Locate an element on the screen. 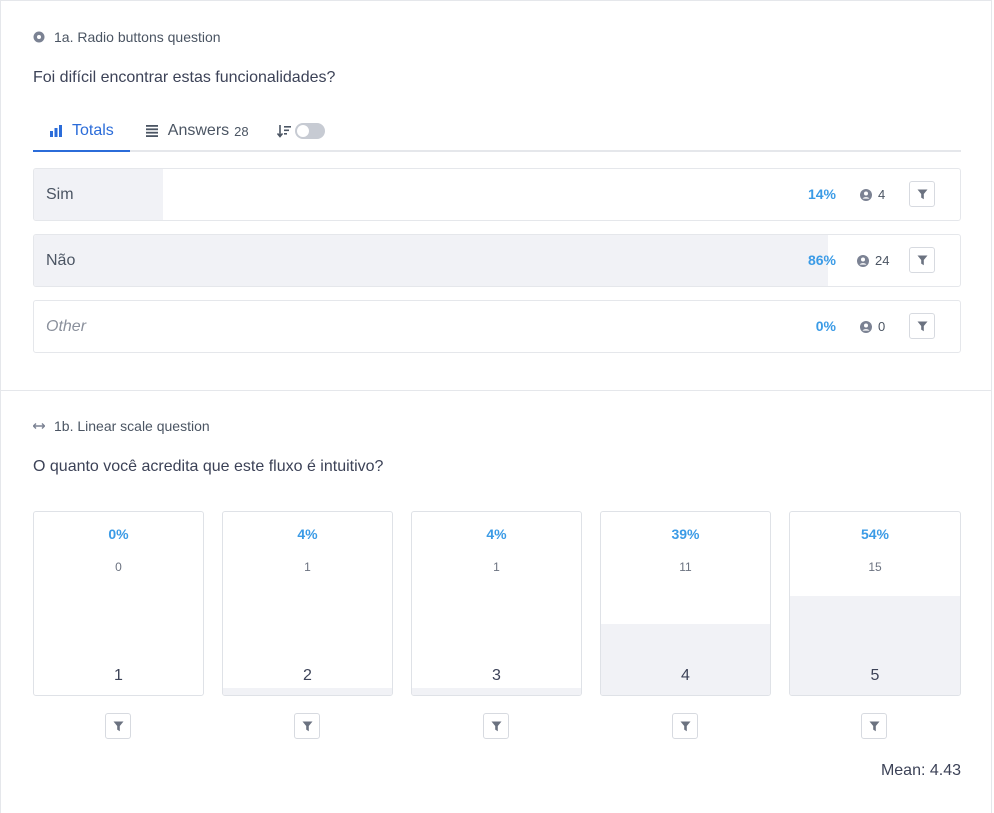  scale-count: 11 is located at coordinates (685, 567).